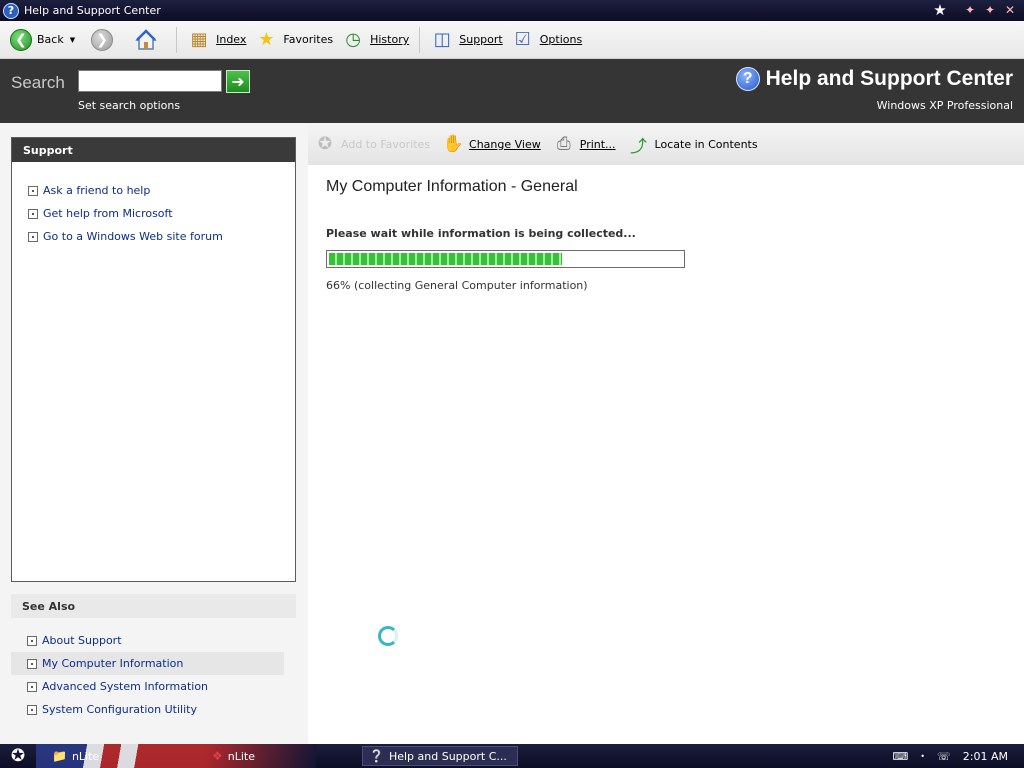  I want to click on help-question-icon: ❔, so click(376, 756).